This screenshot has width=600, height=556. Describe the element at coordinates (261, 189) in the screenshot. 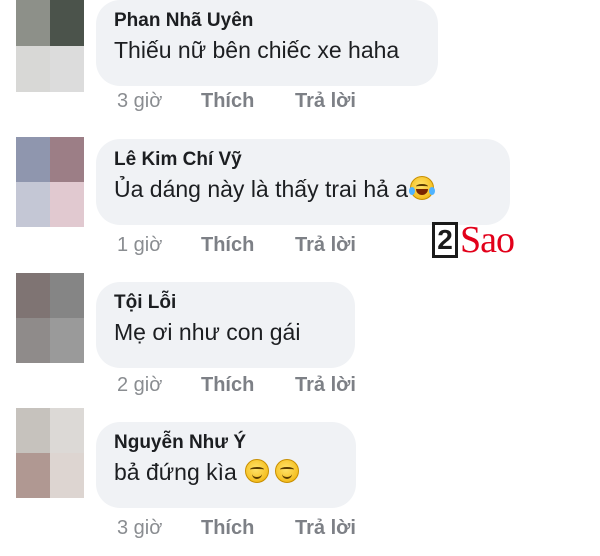

I see `comment-text-content: Ủa dáng này là thấy trai hả a` at that location.